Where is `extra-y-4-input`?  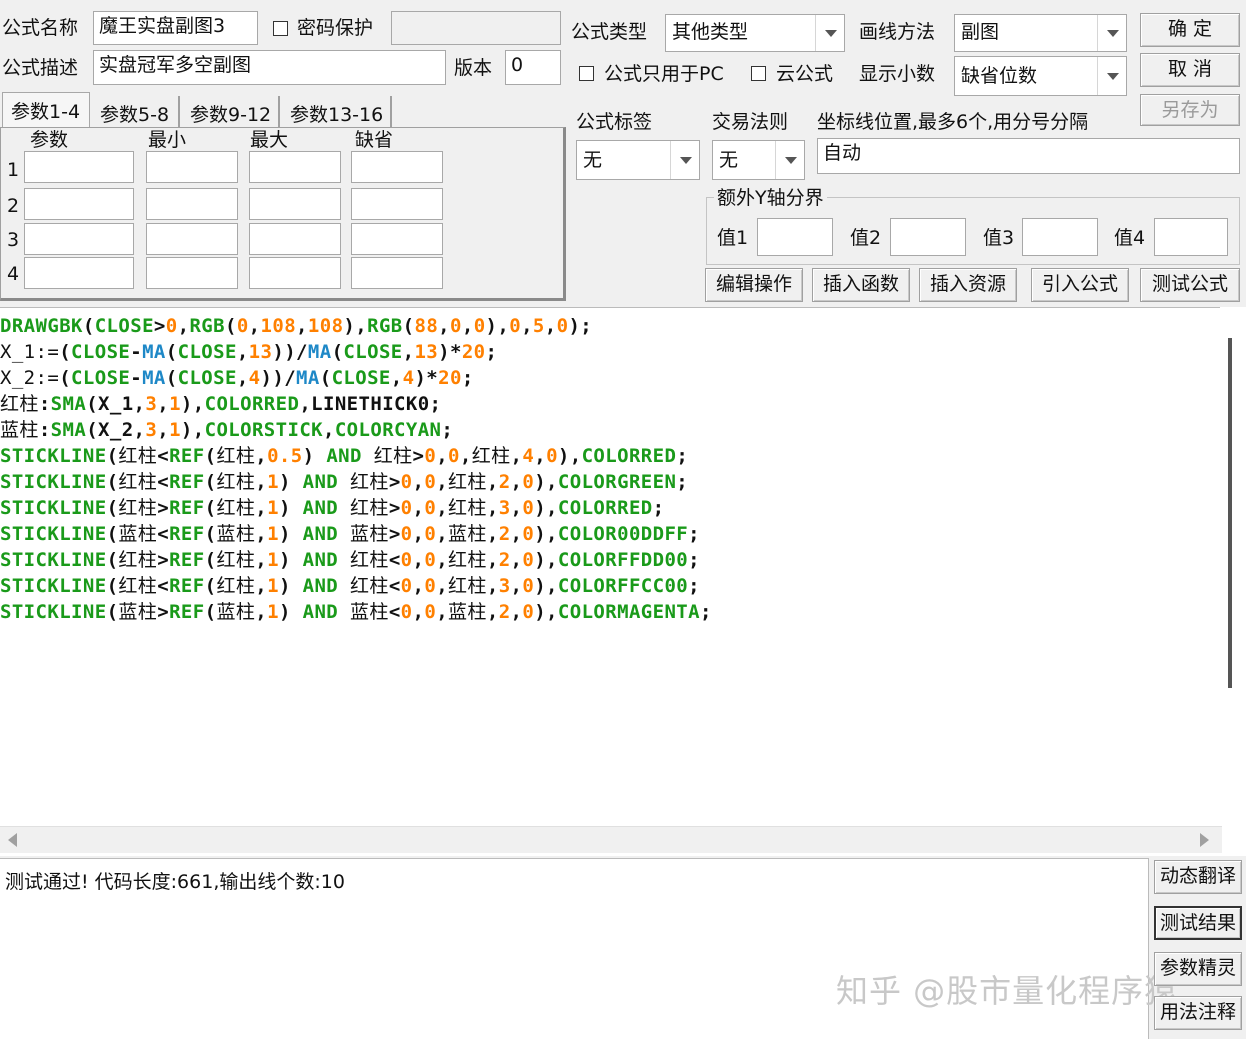 extra-y-4-input is located at coordinates (1191, 237).